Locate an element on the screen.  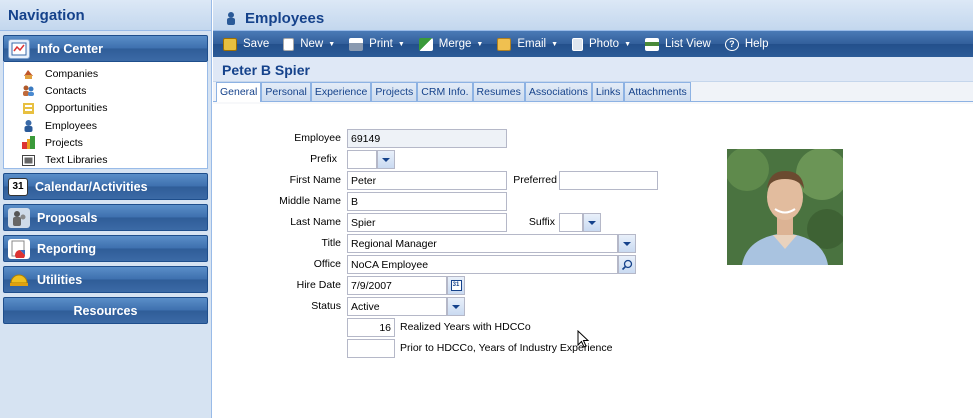
suffix-label: Suffix is located at coordinates (541, 222).